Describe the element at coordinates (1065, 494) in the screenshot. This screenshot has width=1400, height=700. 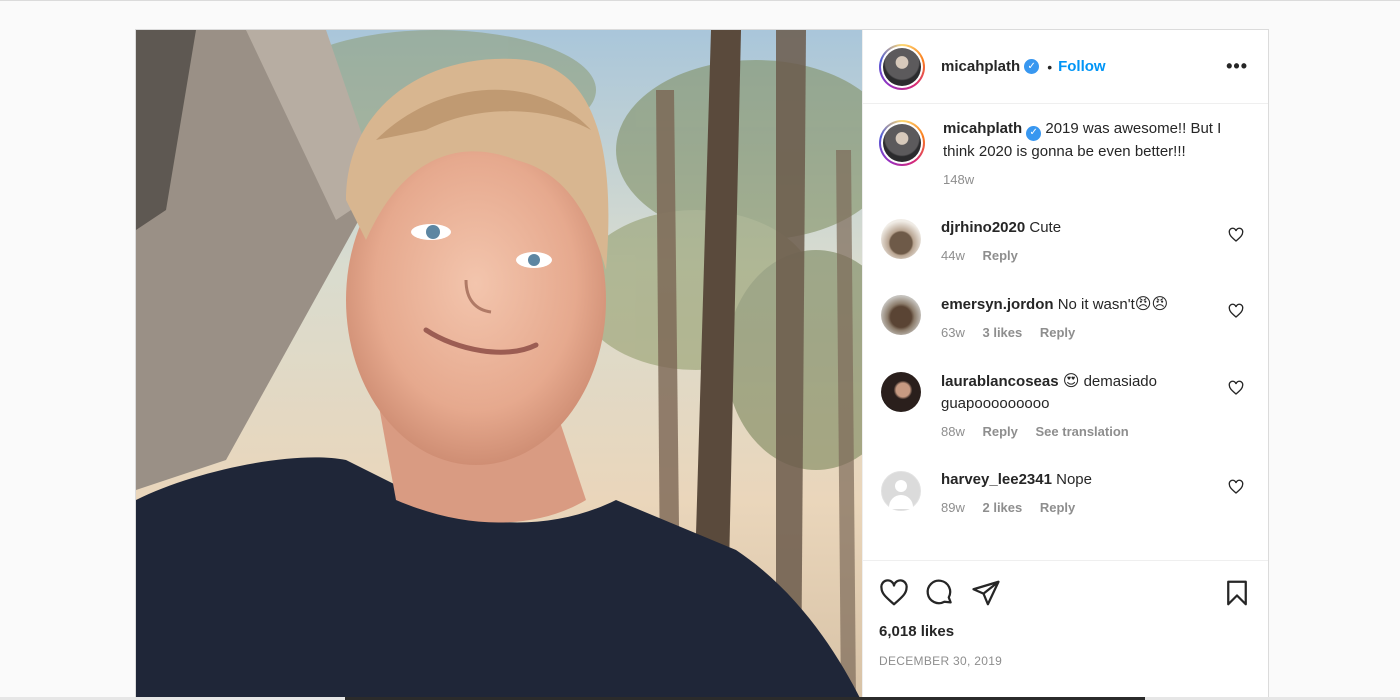
I see `comment-item: harvey_lee2341 Nope 89w 2 likes Reply` at that location.